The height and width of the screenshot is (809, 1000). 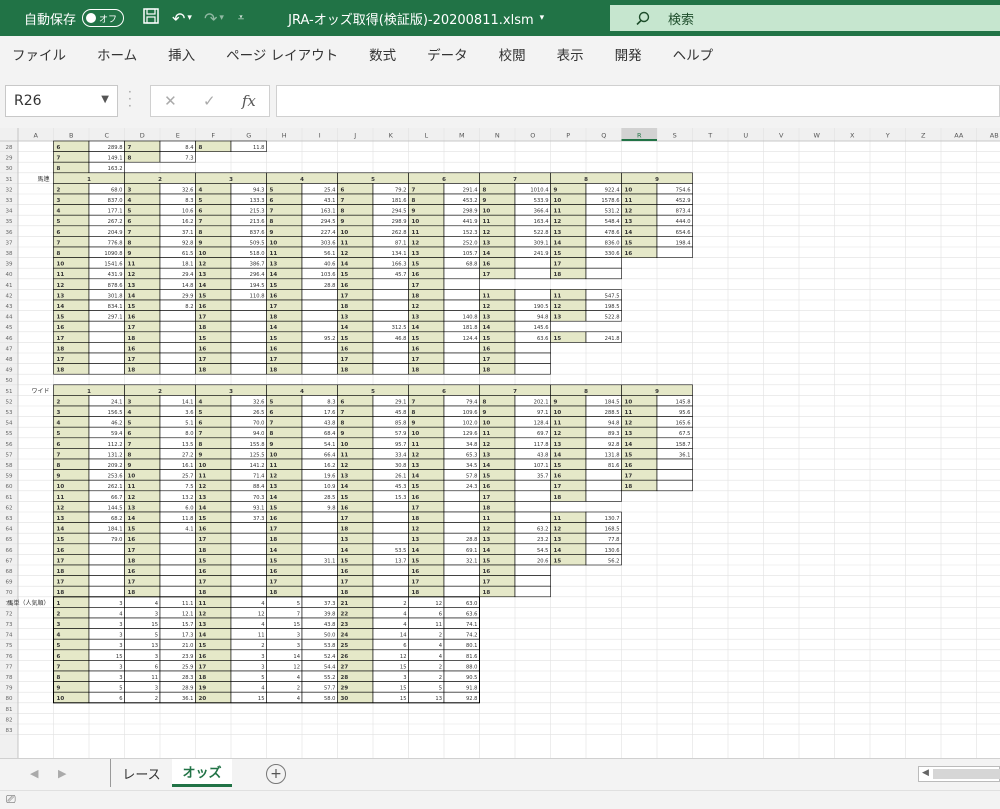 What do you see at coordinates (612, 296) in the screenshot?
I see `value-cell-text: 547.5` at bounding box center [612, 296].